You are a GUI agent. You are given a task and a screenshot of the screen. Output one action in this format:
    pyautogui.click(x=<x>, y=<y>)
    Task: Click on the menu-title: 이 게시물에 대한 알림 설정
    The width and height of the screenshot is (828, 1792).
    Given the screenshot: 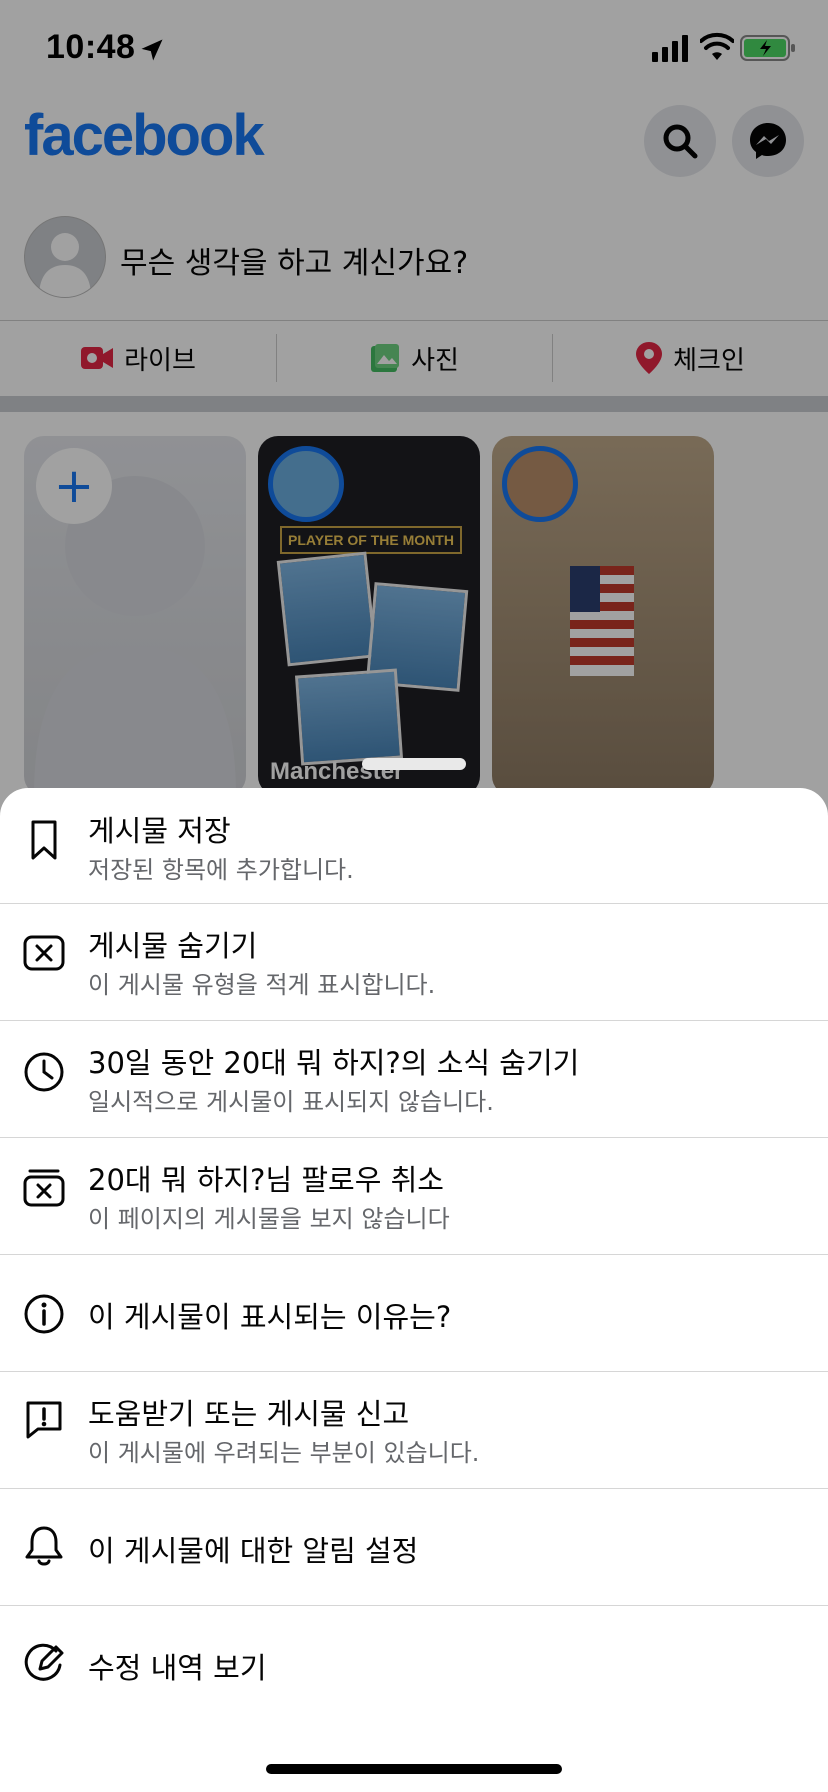 What is the action you would take?
    pyautogui.click(x=253, y=1551)
    